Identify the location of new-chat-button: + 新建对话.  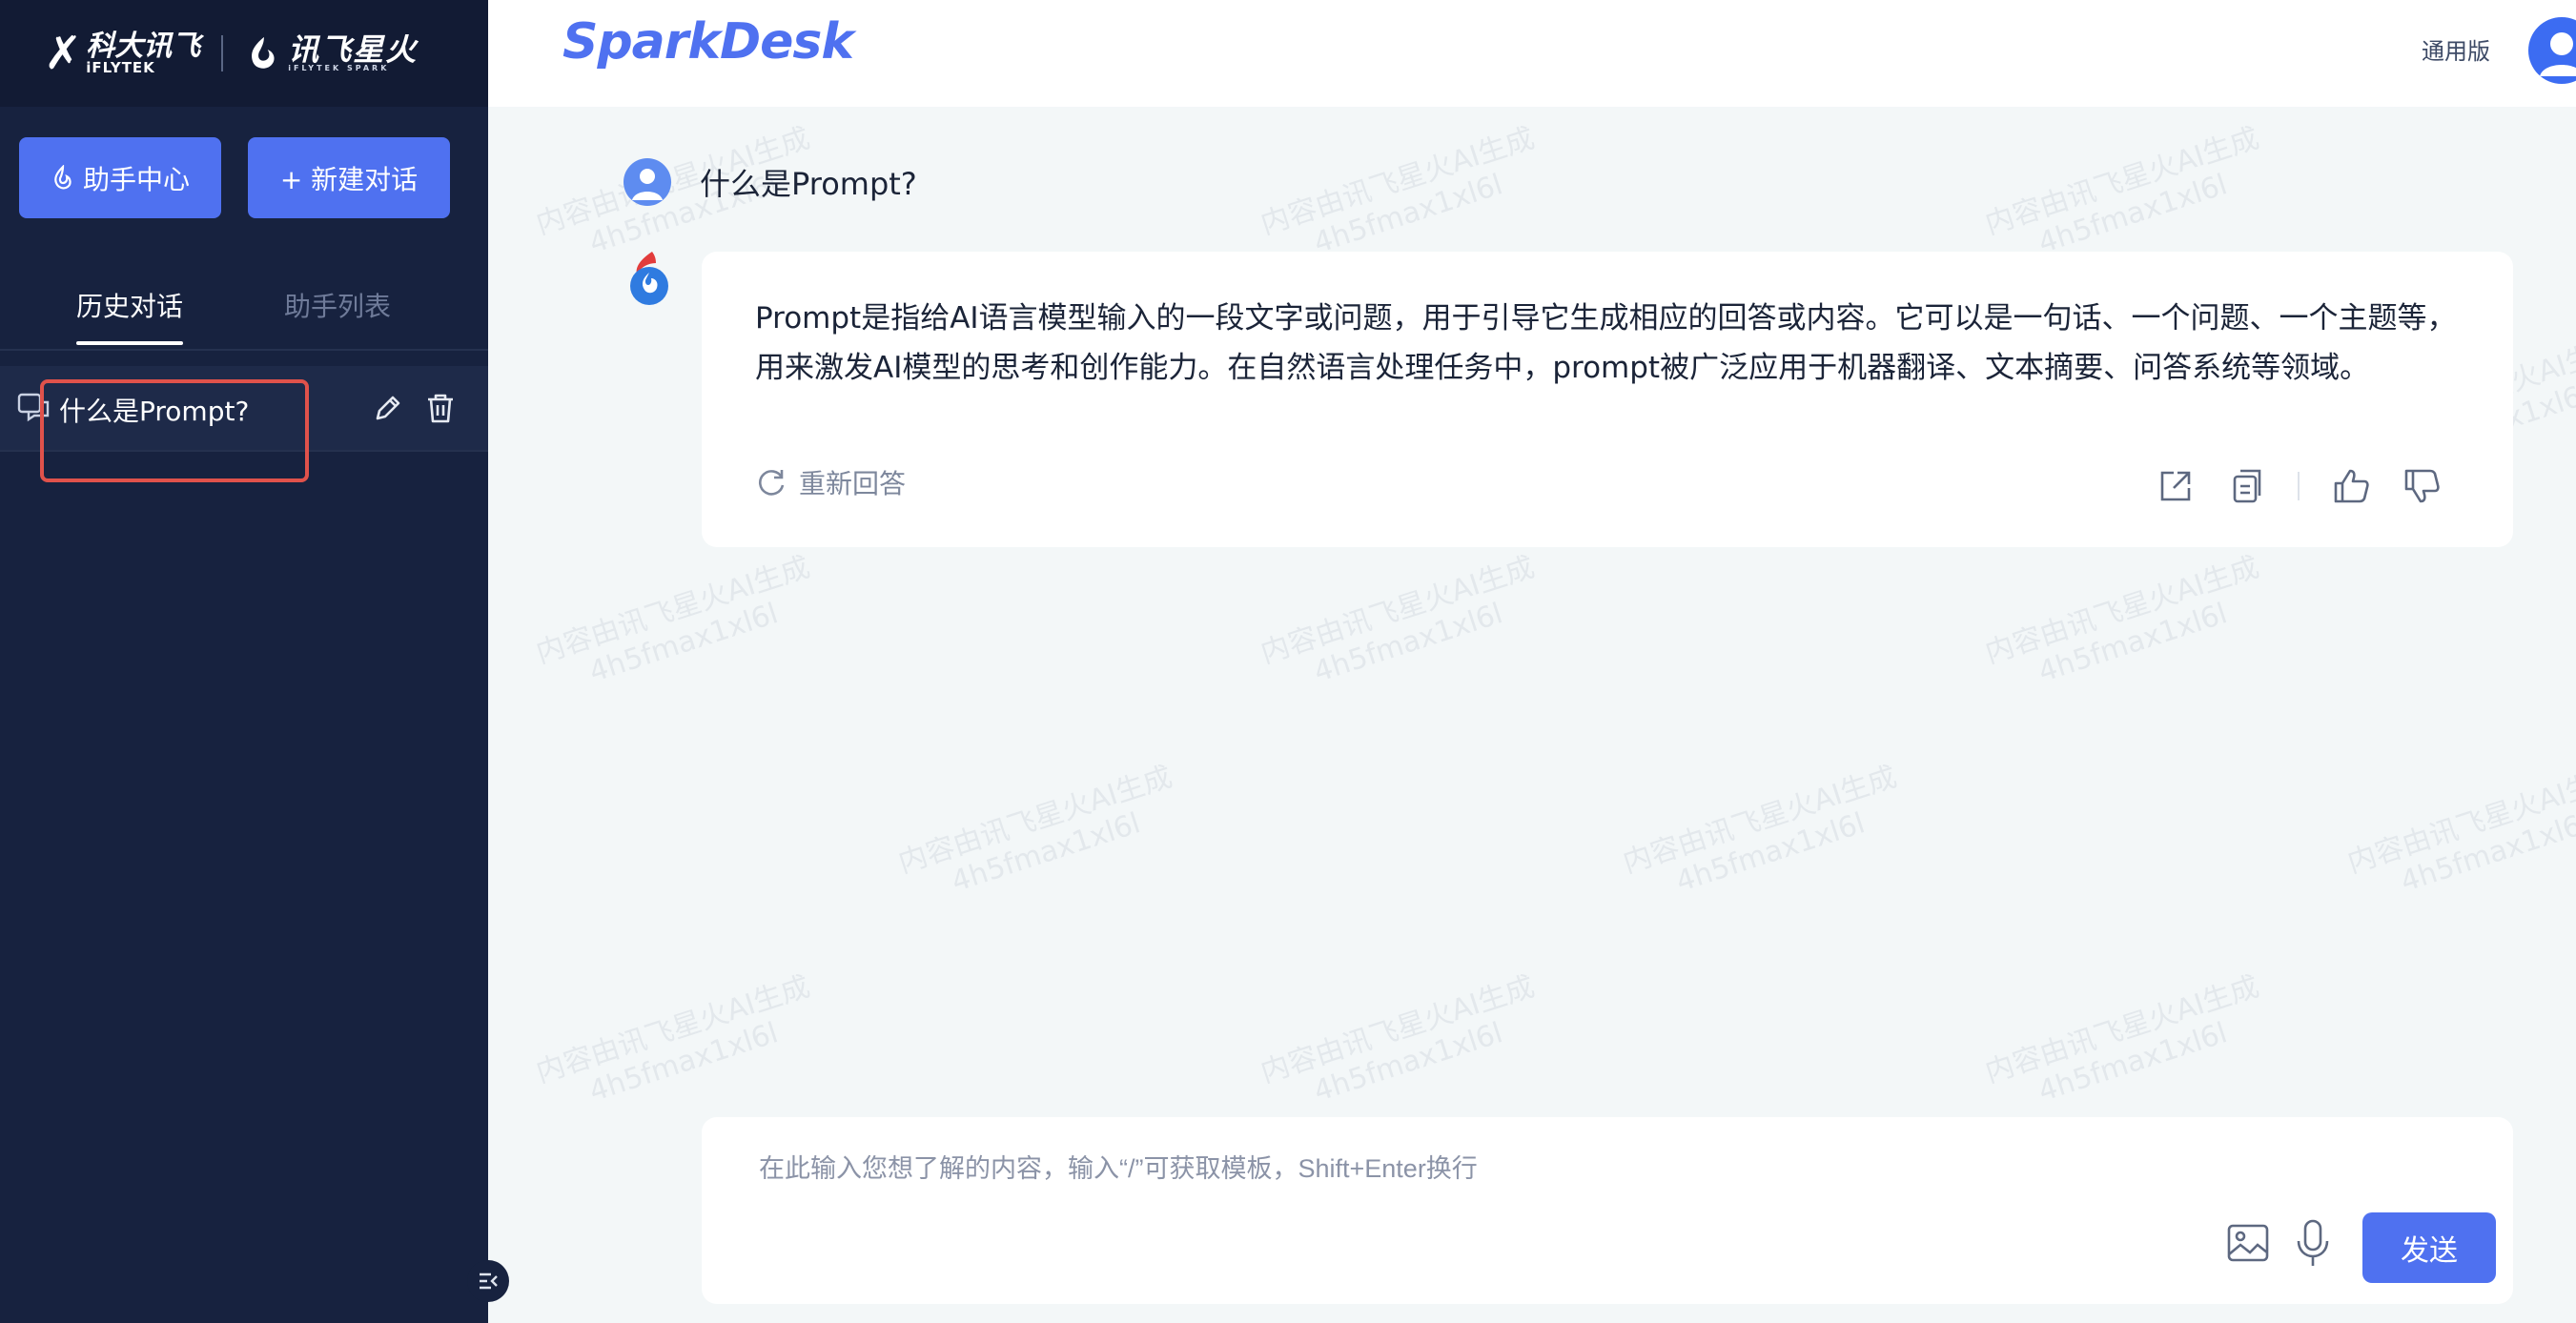
(349, 177).